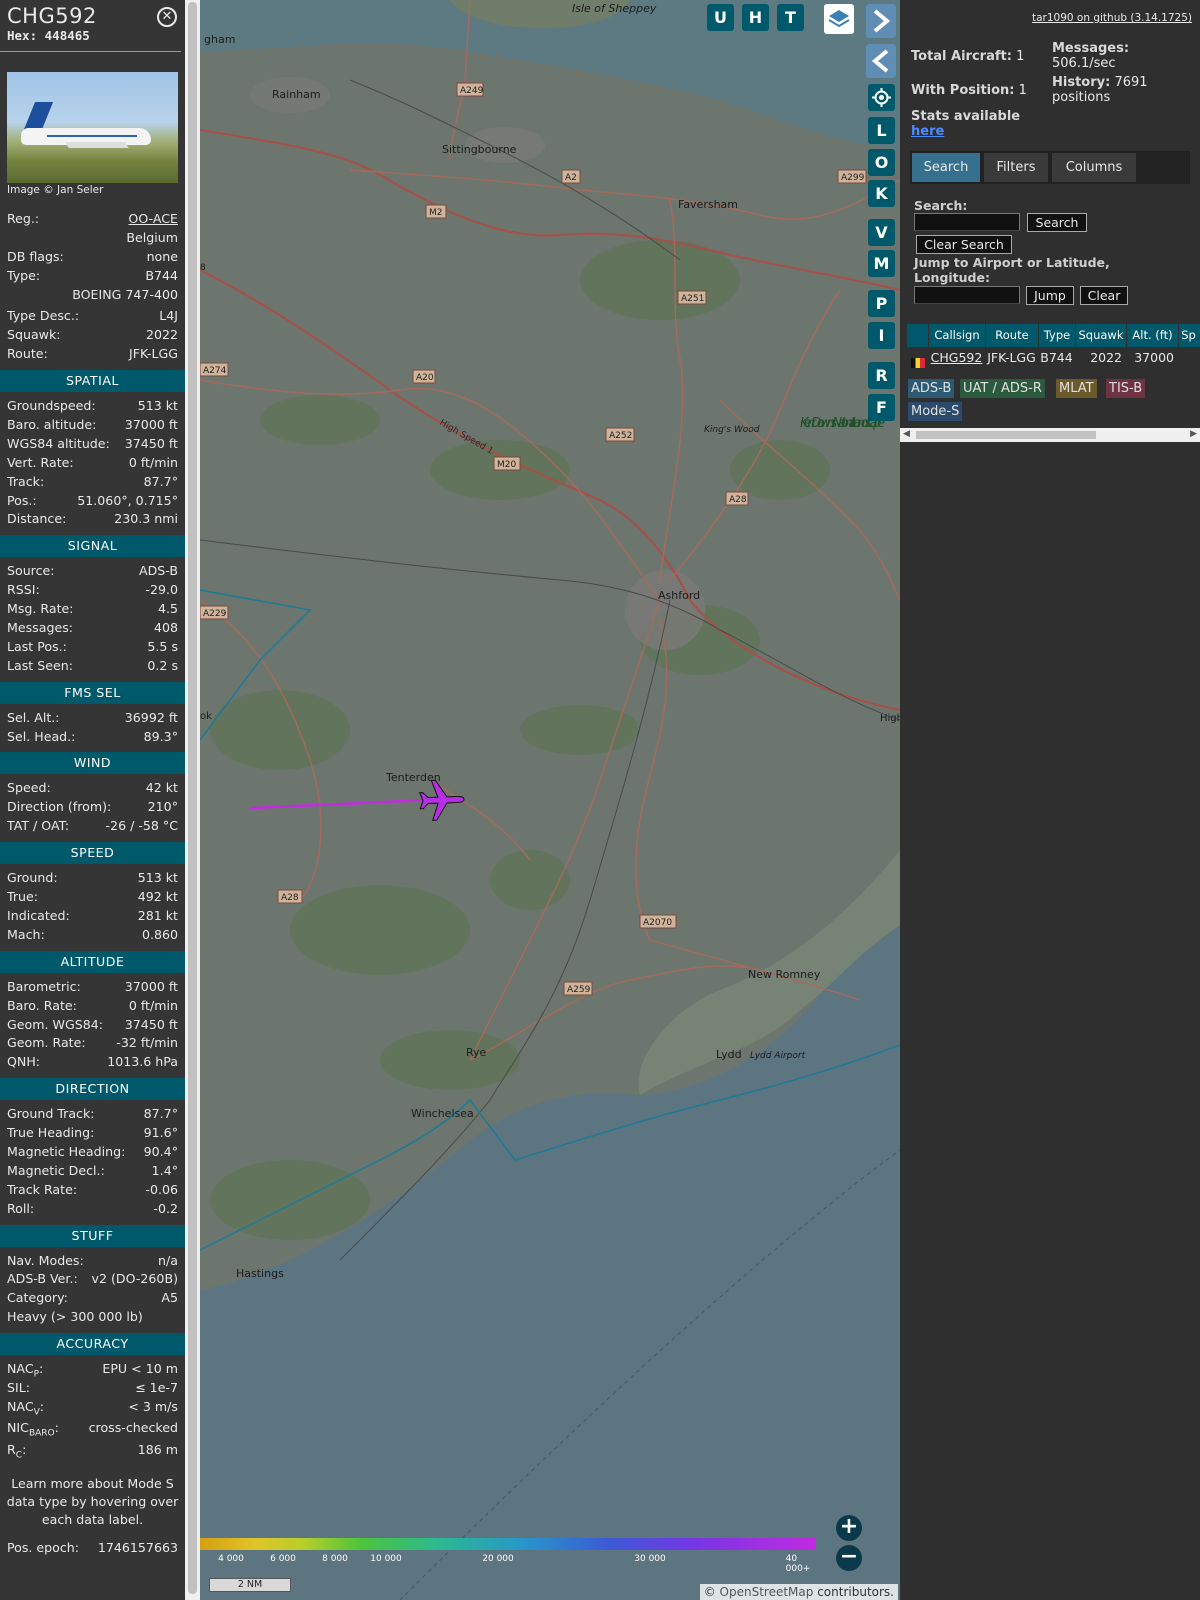  Describe the element at coordinates (881, 335) in the screenshot. I see `map-button-i: I` at that location.